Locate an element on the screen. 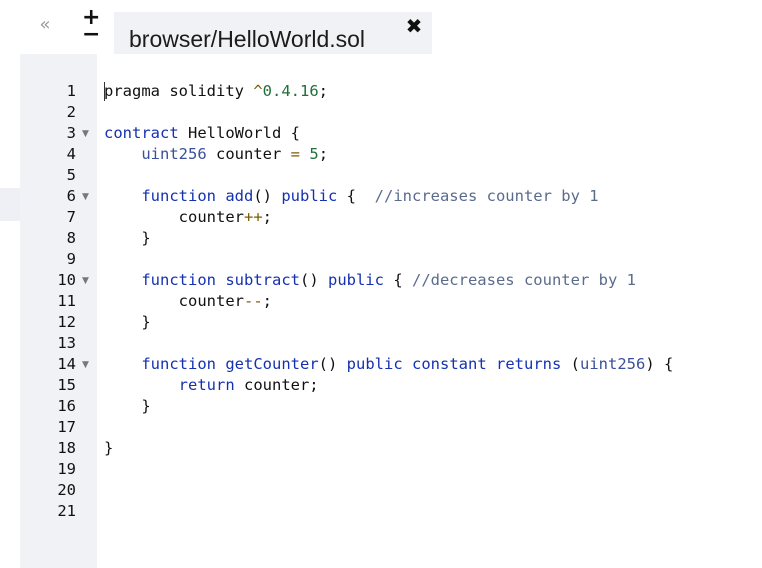 Image resolution: width=762 pixels, height=568 pixels. file-tab: browser/HelloWorld.sol ✖ is located at coordinates (273, 33).